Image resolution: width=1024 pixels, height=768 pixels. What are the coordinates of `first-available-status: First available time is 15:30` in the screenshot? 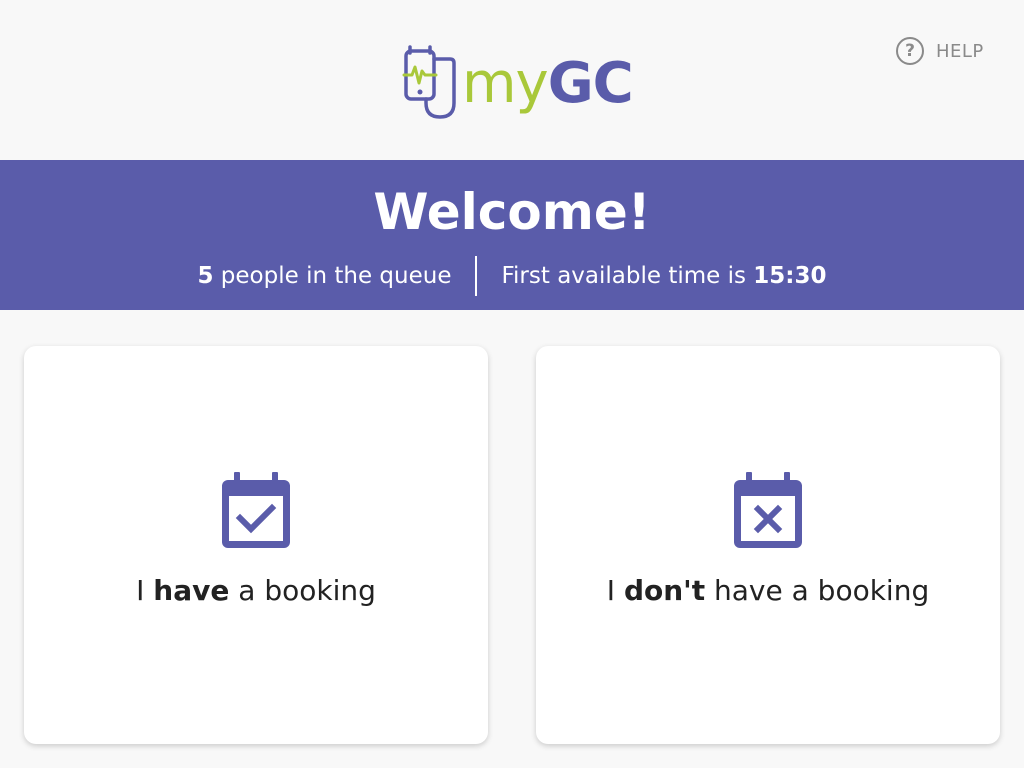 It's located at (663, 276).